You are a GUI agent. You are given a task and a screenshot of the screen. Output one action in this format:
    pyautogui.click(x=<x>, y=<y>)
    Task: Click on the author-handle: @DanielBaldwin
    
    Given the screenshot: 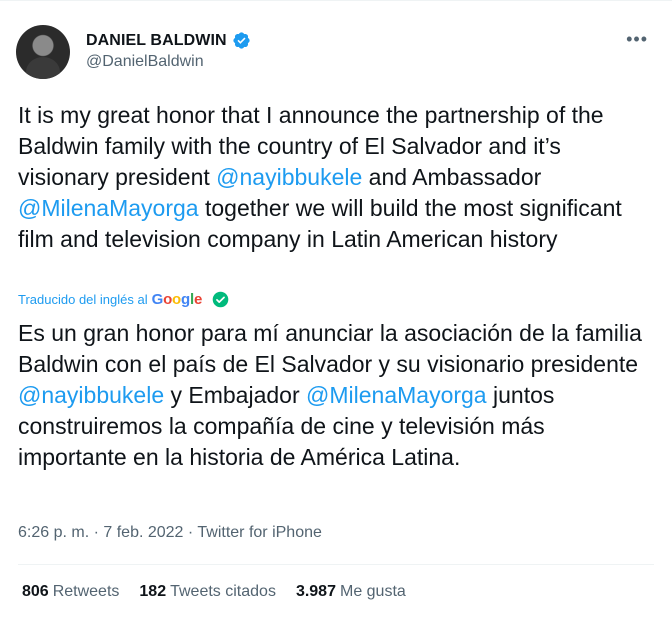 What is the action you would take?
    pyautogui.click(x=145, y=62)
    